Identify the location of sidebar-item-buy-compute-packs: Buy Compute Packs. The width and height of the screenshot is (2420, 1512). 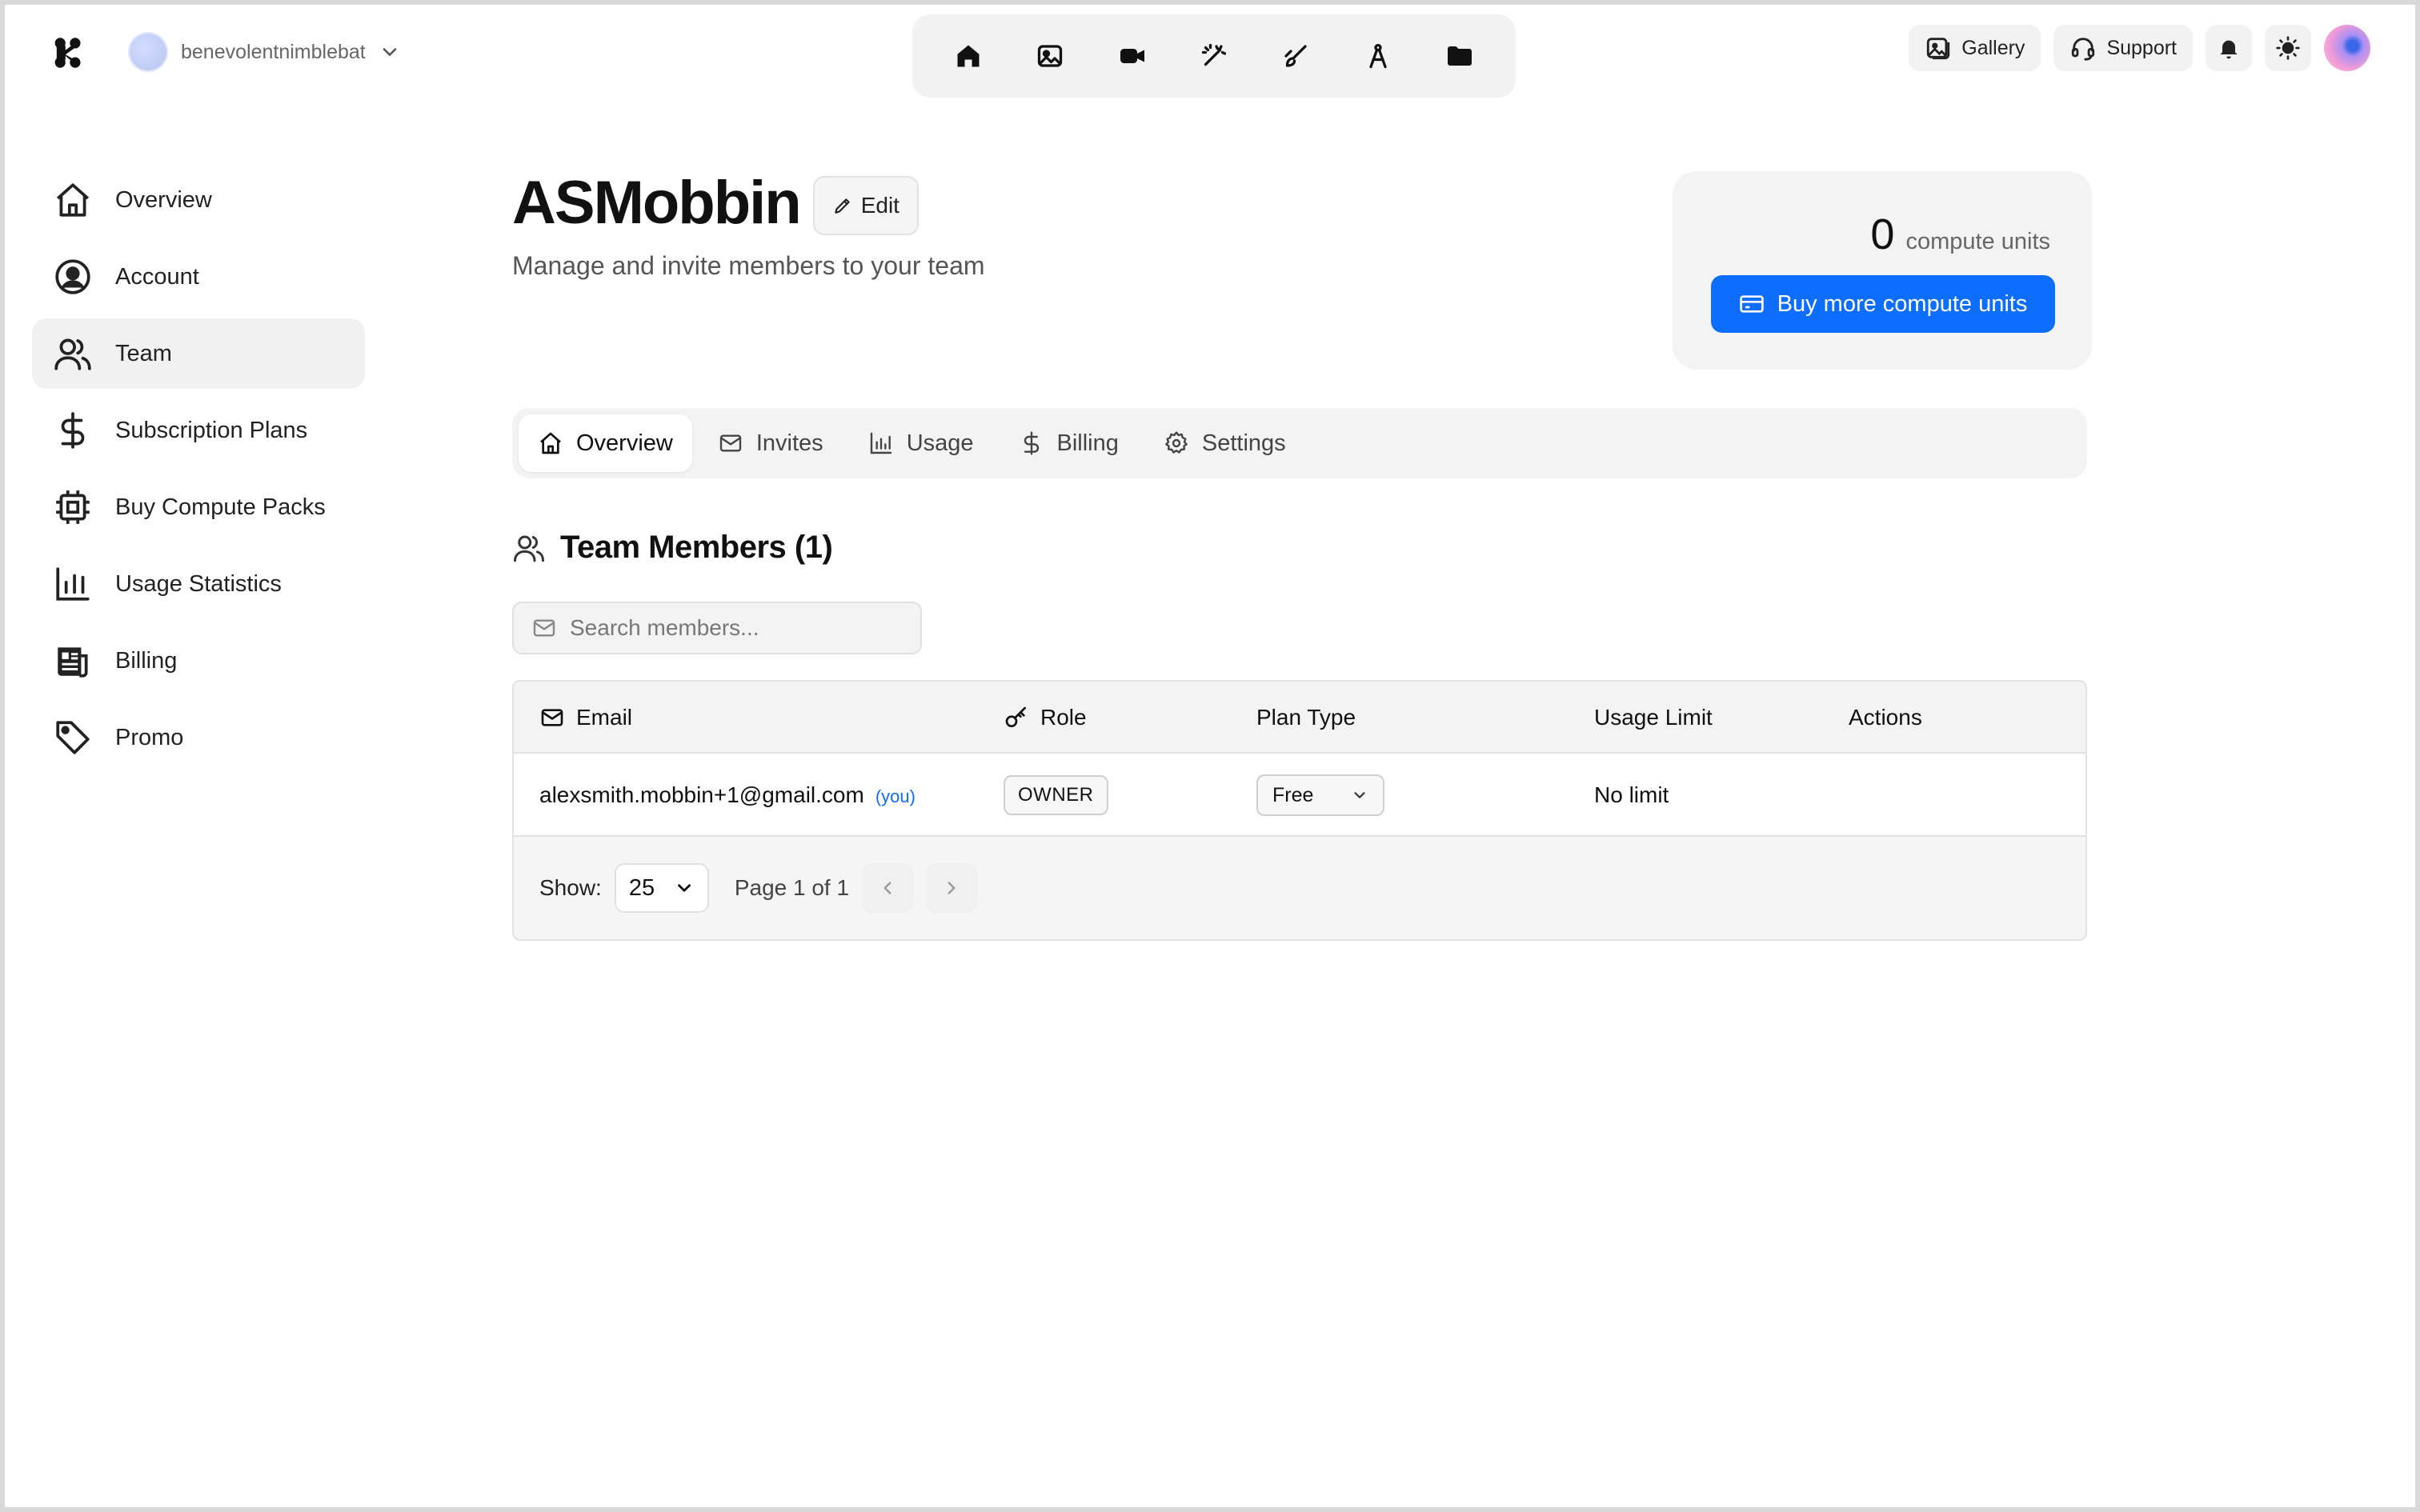
(198, 507).